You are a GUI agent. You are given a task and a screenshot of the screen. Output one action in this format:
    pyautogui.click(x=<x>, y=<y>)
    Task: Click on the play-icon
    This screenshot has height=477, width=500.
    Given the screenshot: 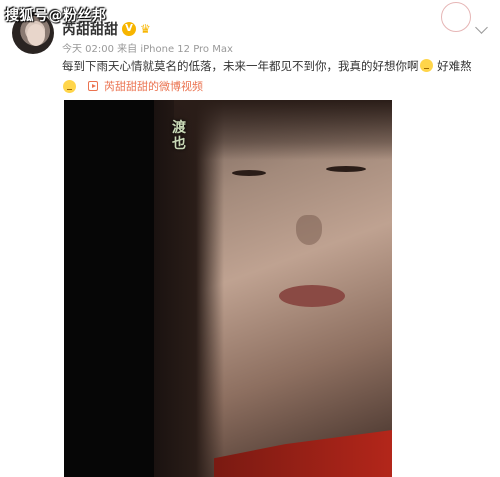 What is the action you would take?
    pyautogui.click(x=93, y=86)
    